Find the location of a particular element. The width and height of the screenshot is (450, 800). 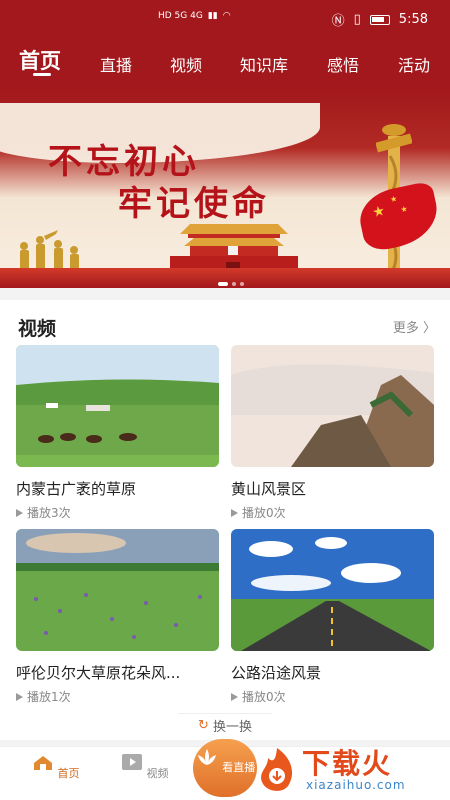

bottom-tab-home: 首页 is located at coordinates (56, 767).